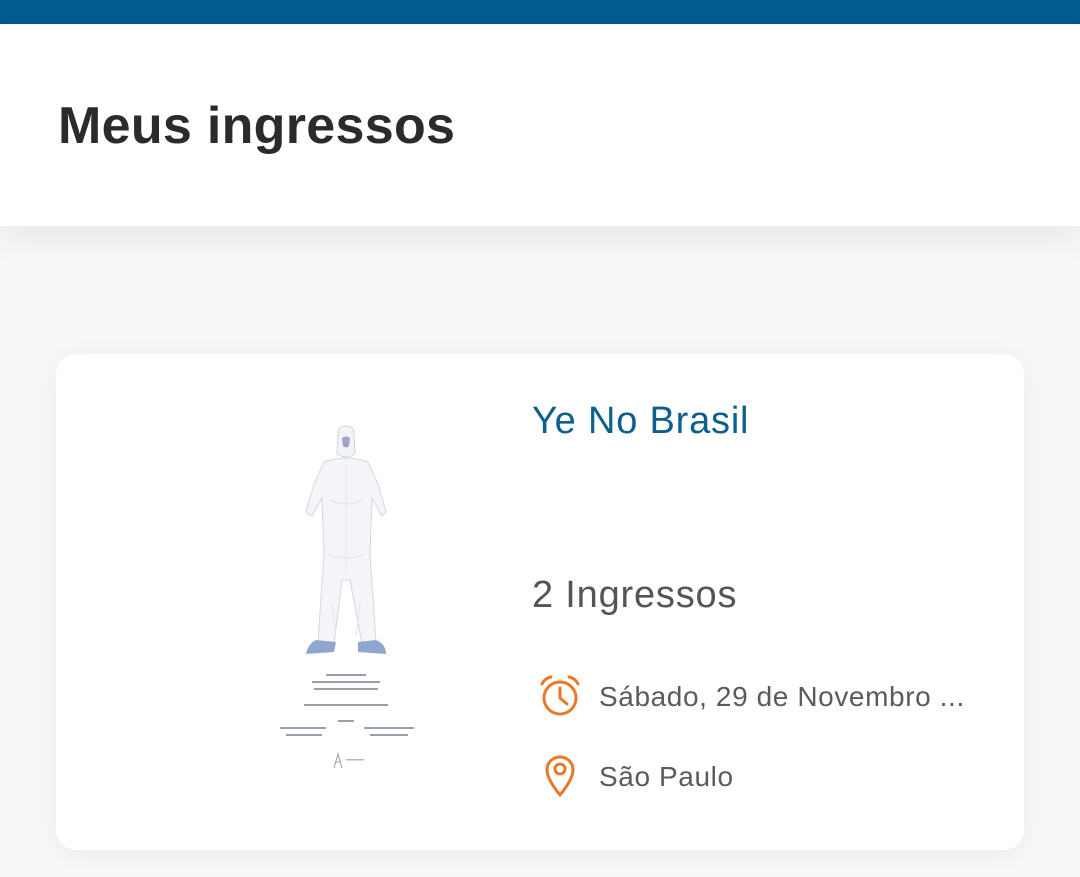 Image resolution: width=1080 pixels, height=877 pixels. What do you see at coordinates (346, 594) in the screenshot?
I see `event-poster-image` at bounding box center [346, 594].